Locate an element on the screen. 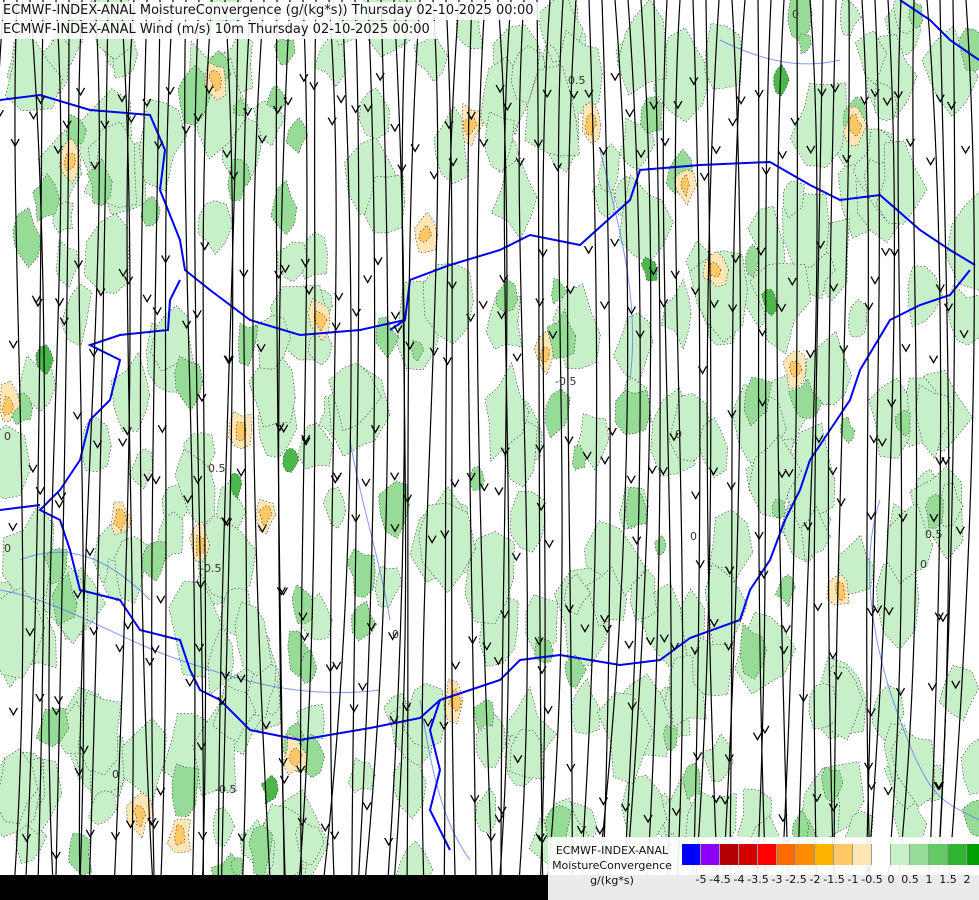 The height and width of the screenshot is (900, 979). legend-tick-label: -4.5 is located at coordinates (720, 879).